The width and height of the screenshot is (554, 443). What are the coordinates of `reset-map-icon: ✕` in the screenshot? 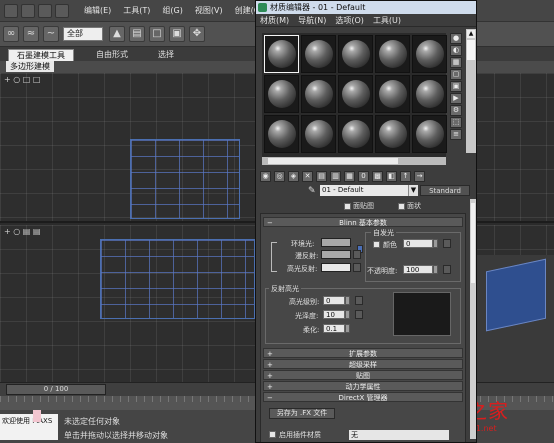 It's located at (307, 176).